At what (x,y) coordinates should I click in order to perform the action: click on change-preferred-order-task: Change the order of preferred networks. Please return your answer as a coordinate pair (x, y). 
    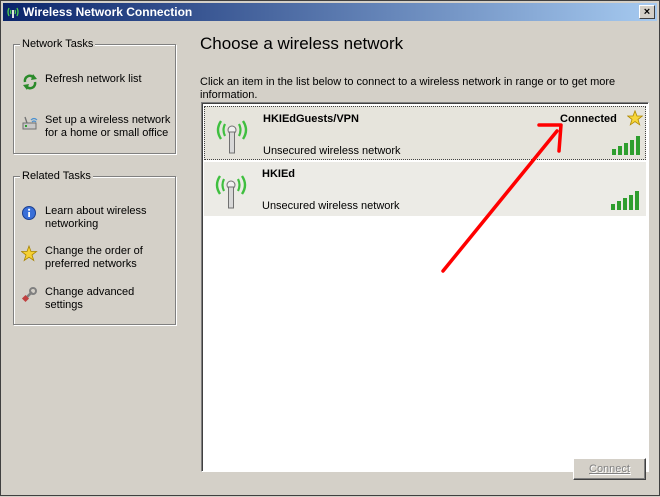
    Looking at the image, I should click on (96, 258).